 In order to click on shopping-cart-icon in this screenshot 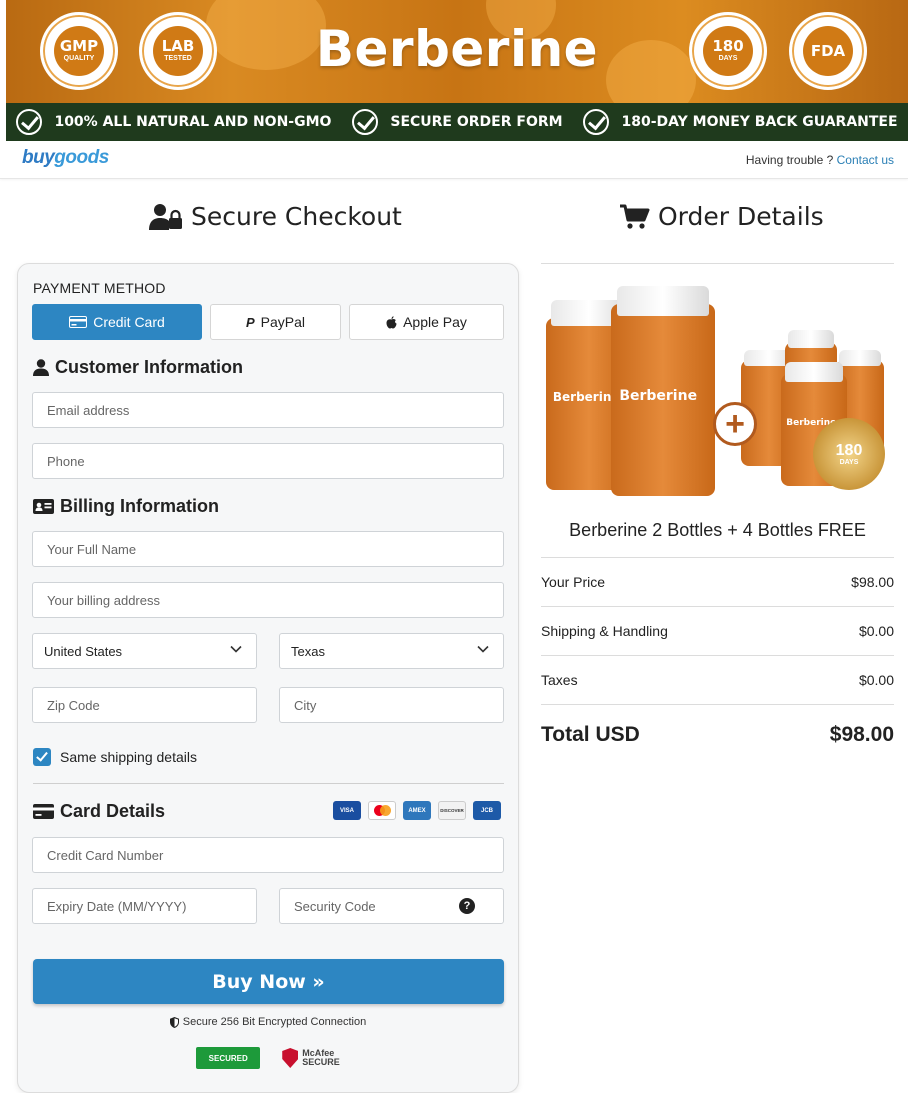, I will do `click(635, 216)`.